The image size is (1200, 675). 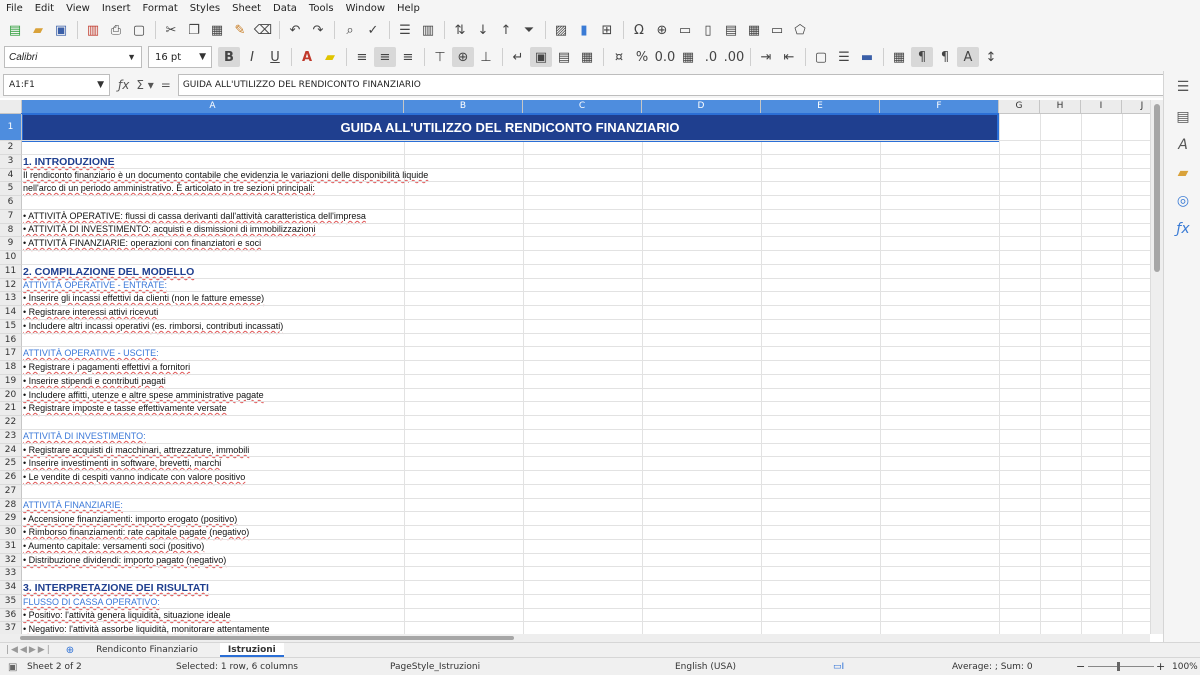 I want to click on vertical-scroll-thumb, so click(x=1157, y=188).